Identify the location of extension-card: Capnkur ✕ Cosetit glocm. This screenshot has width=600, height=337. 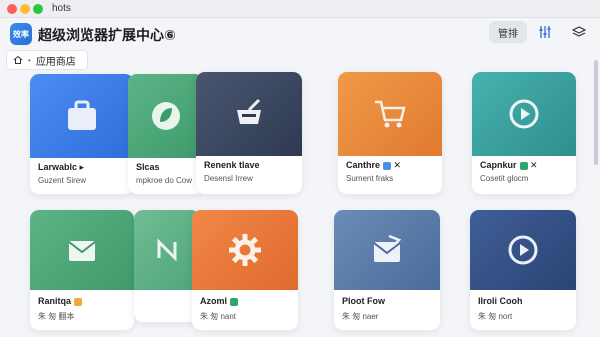
(524, 133).